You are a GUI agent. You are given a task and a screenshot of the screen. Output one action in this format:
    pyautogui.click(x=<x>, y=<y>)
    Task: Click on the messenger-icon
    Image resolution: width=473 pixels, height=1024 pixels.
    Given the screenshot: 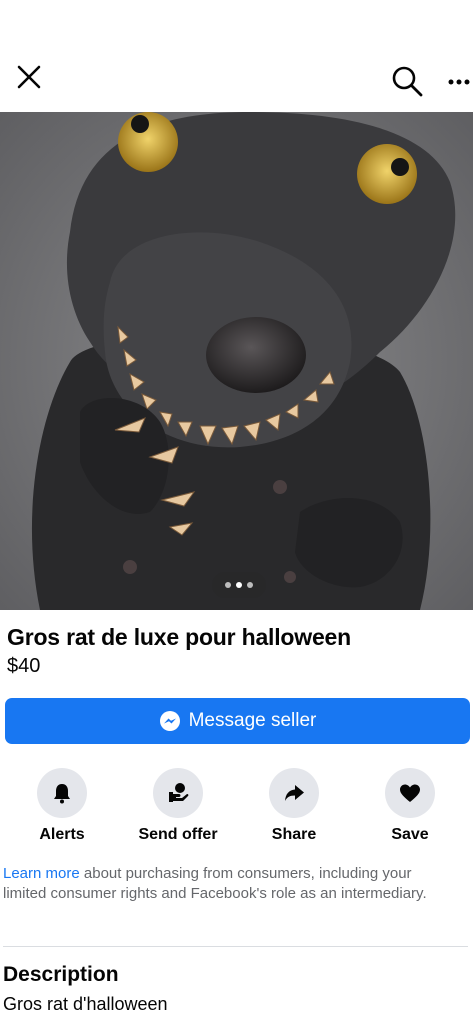 What is the action you would take?
    pyautogui.click(x=169, y=721)
    